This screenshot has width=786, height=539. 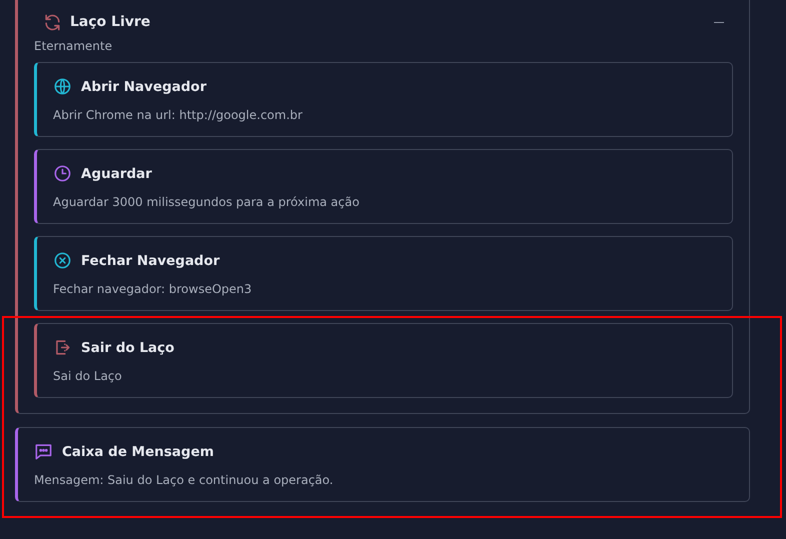 What do you see at coordinates (153, 289) in the screenshot?
I see `step-description: Fechar navegador: browseOpen3` at bounding box center [153, 289].